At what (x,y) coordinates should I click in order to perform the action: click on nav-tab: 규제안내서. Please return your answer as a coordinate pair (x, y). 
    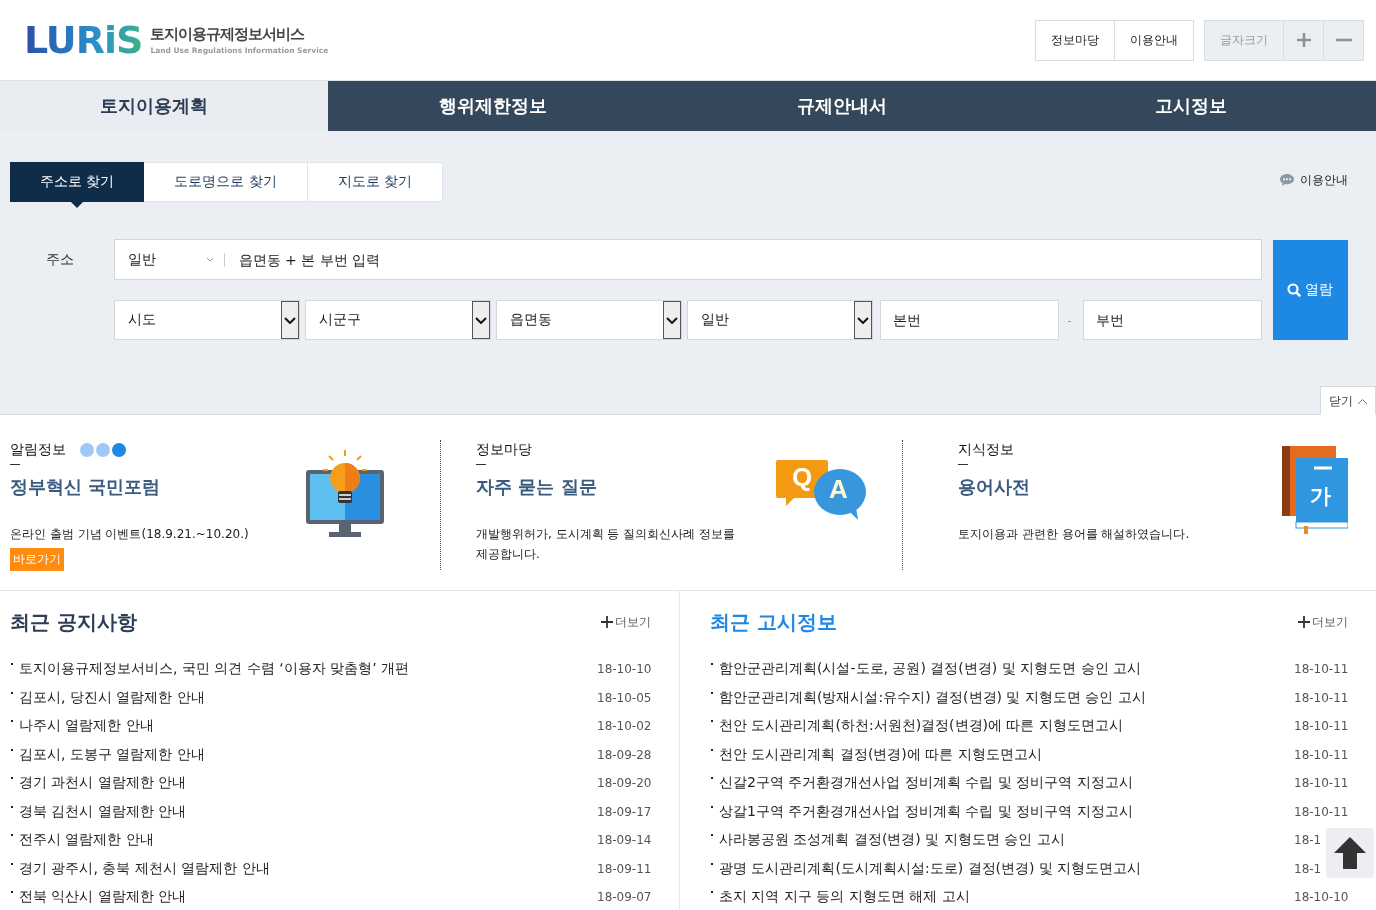
    Looking at the image, I should click on (852, 106).